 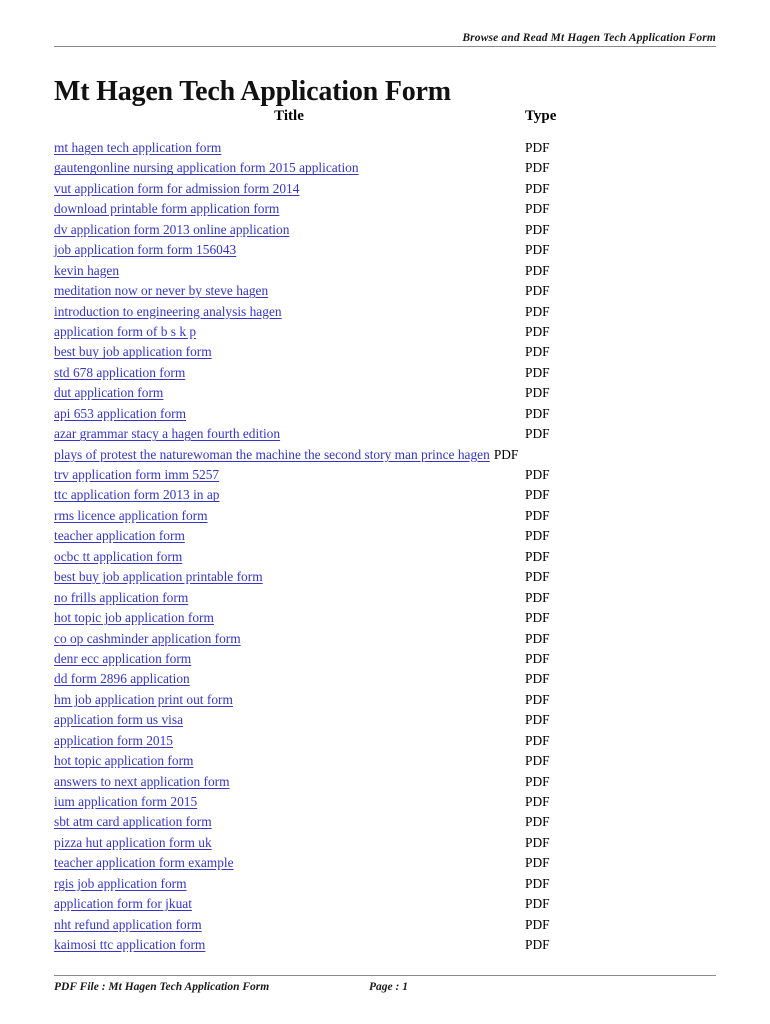 What do you see at coordinates (385, 741) in the screenshot?
I see `table-row: application form 2015 PDF` at bounding box center [385, 741].